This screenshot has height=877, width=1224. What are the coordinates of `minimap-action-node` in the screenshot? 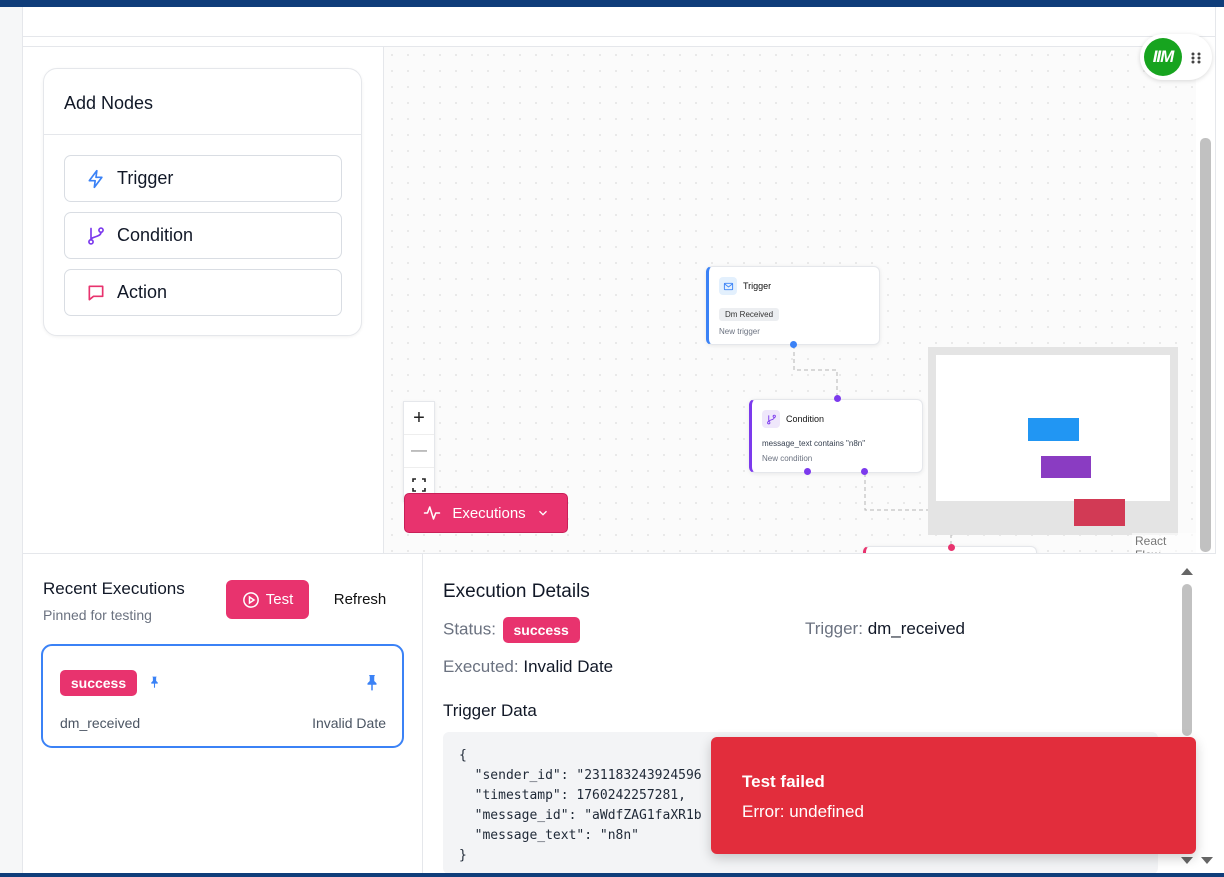 It's located at (1099, 512).